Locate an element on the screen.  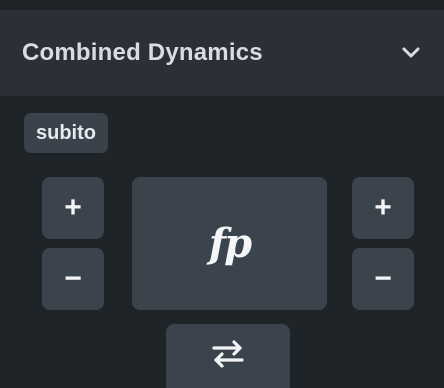
left-decrease-button: − is located at coordinates (73, 279).